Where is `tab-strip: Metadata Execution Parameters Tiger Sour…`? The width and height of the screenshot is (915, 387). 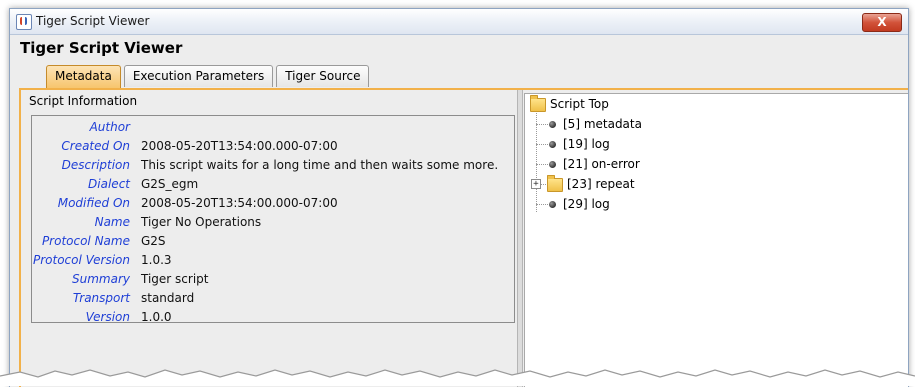
tab-strip: Metadata Execution Parameters Tiger Sour… is located at coordinates (209, 76).